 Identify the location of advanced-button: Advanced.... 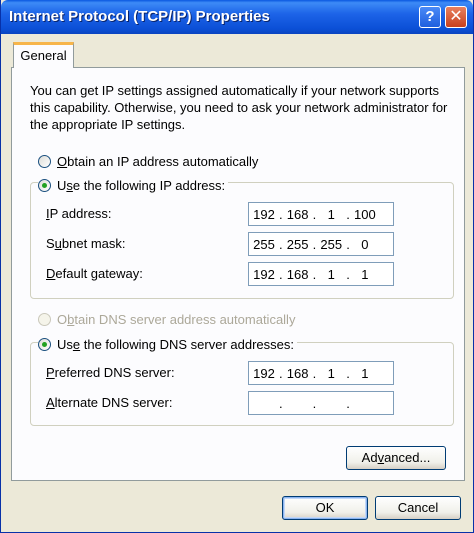
(396, 458).